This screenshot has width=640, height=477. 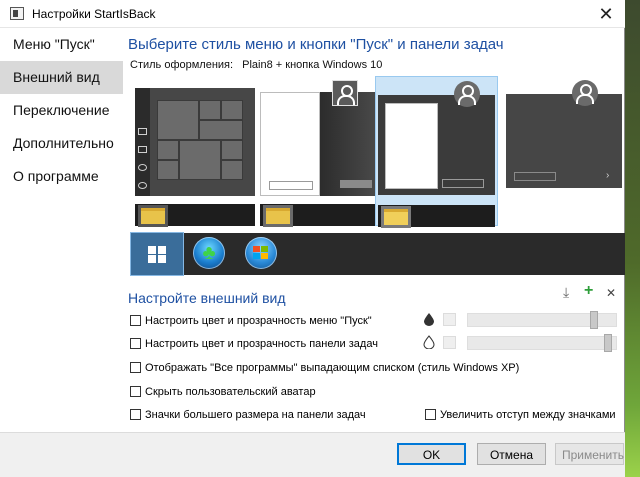 I want to click on option-hide-avatar: Скрыть пользовательский аватар, so click(x=223, y=392).